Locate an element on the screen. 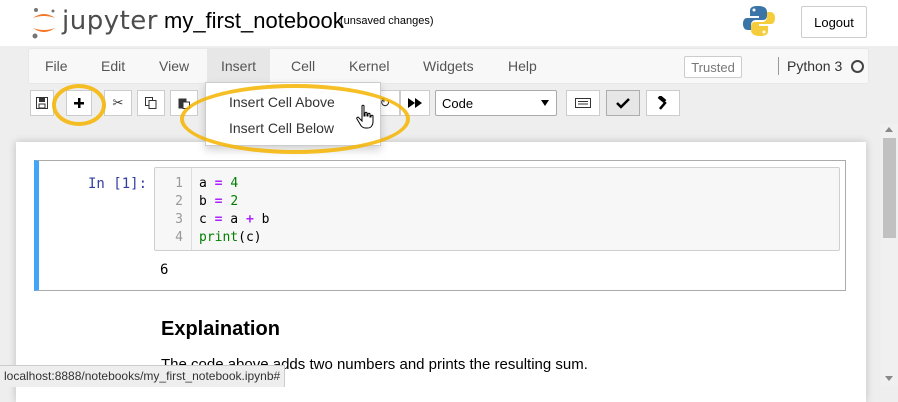 This screenshot has height=402, width=898. kernel-name: Python 3 is located at coordinates (814, 66).